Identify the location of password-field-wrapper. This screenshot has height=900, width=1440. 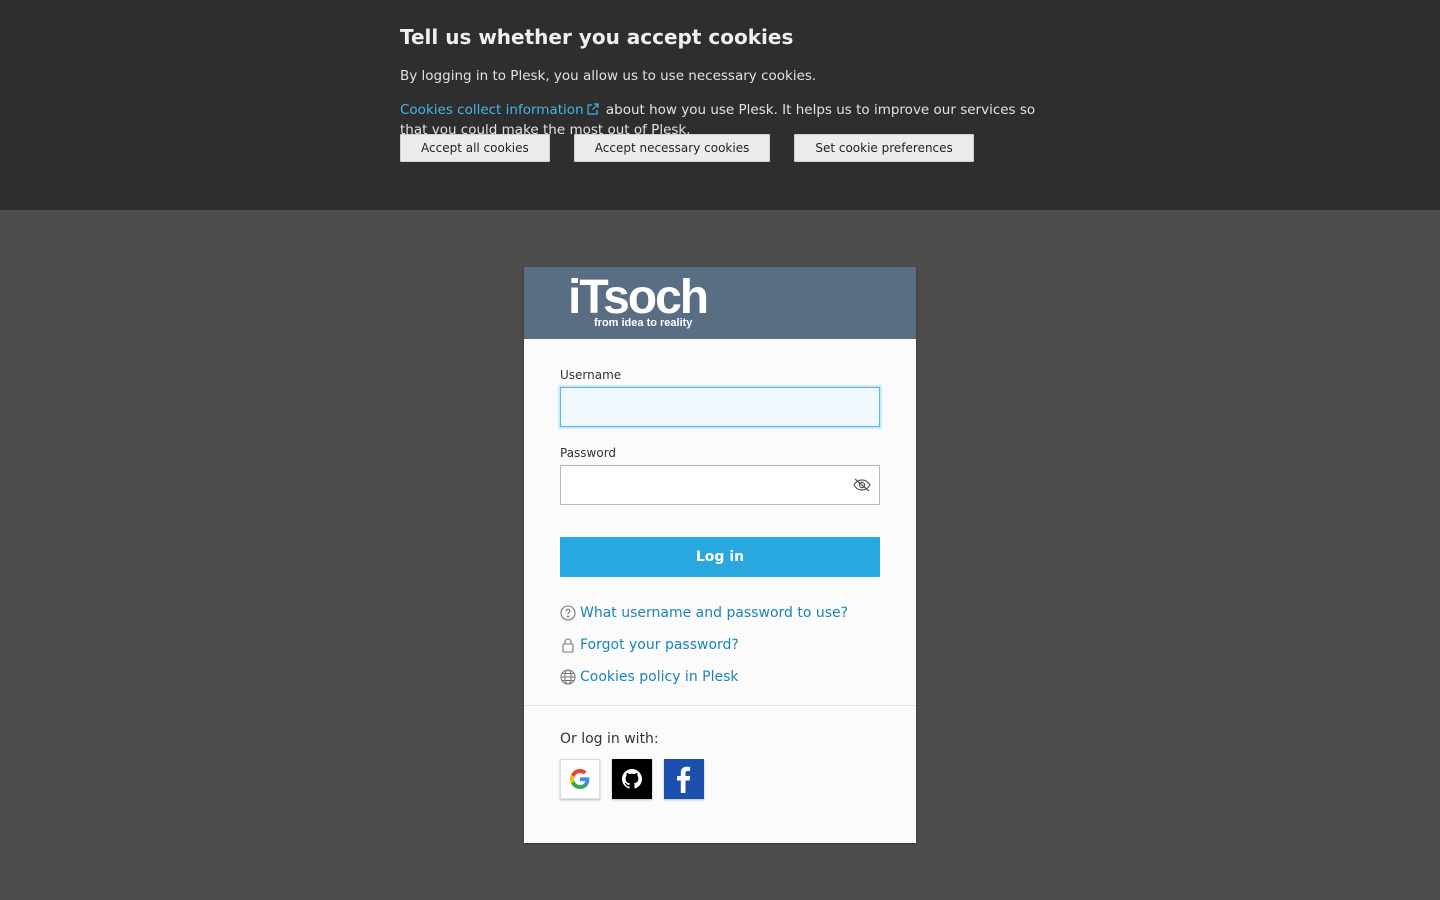
(720, 485).